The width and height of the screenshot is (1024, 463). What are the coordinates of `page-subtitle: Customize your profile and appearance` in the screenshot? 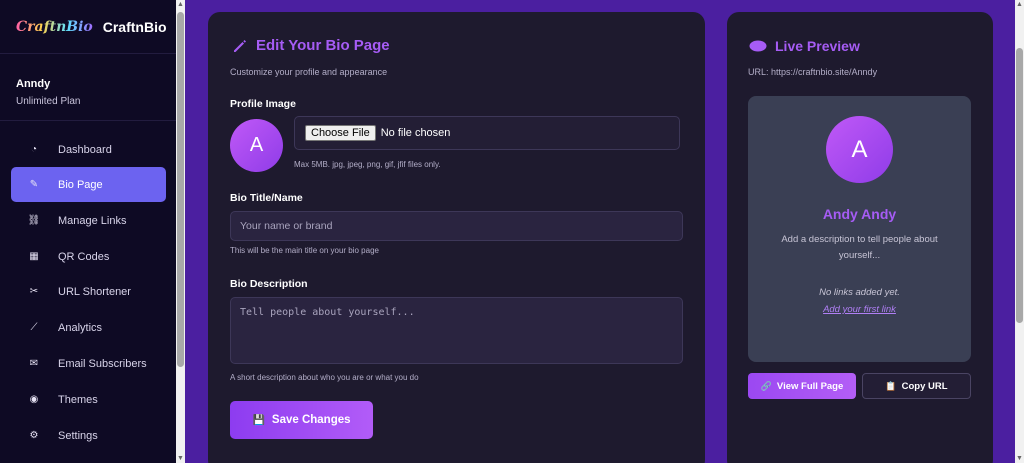 It's located at (309, 72).